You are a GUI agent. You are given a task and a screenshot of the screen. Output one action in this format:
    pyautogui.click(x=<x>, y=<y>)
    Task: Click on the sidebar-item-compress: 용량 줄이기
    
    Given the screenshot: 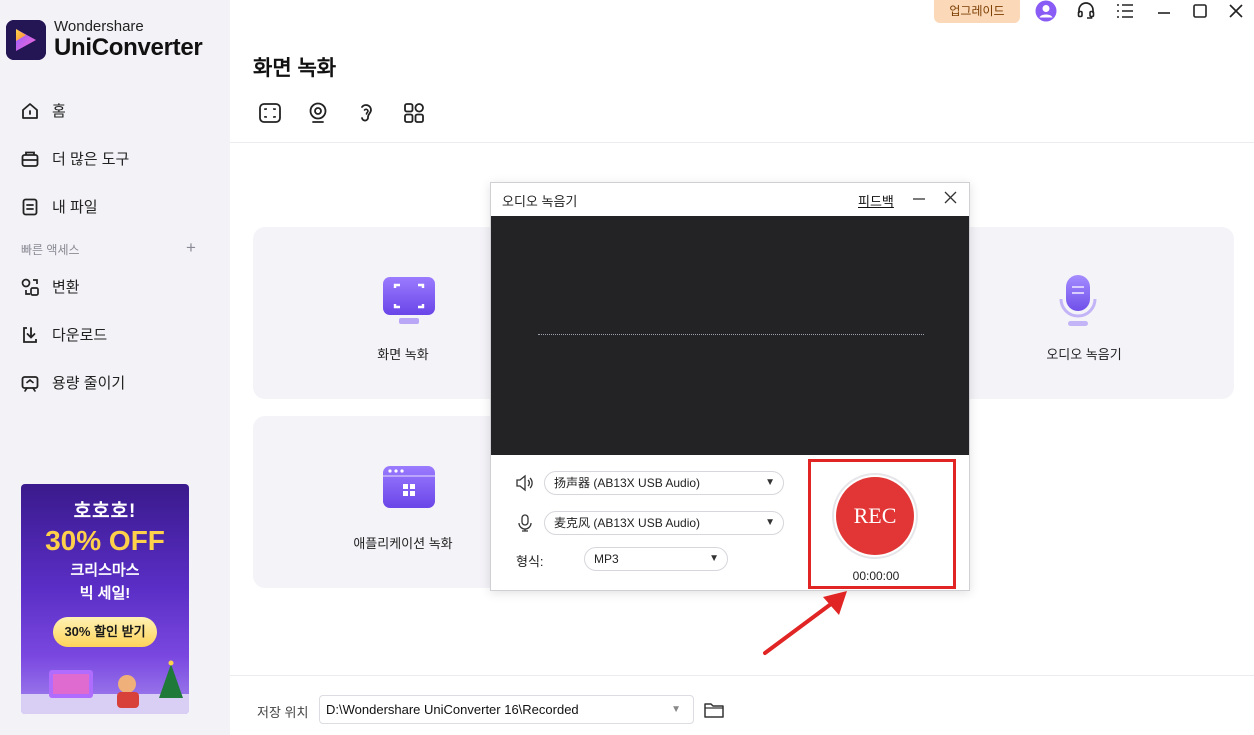 What is the action you would take?
    pyautogui.click(x=72, y=382)
    